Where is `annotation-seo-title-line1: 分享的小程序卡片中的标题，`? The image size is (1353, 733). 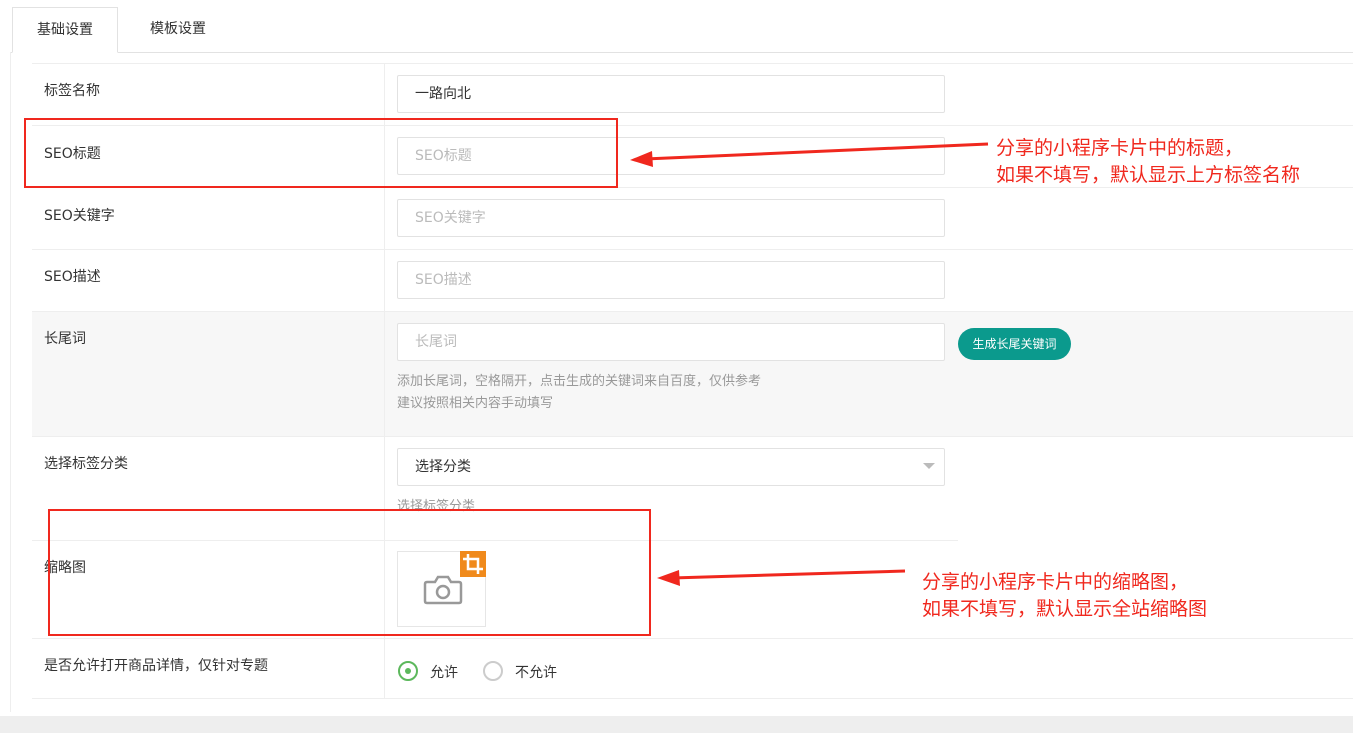 annotation-seo-title-line1: 分享的小程序卡片中的标题， is located at coordinates (1120, 148).